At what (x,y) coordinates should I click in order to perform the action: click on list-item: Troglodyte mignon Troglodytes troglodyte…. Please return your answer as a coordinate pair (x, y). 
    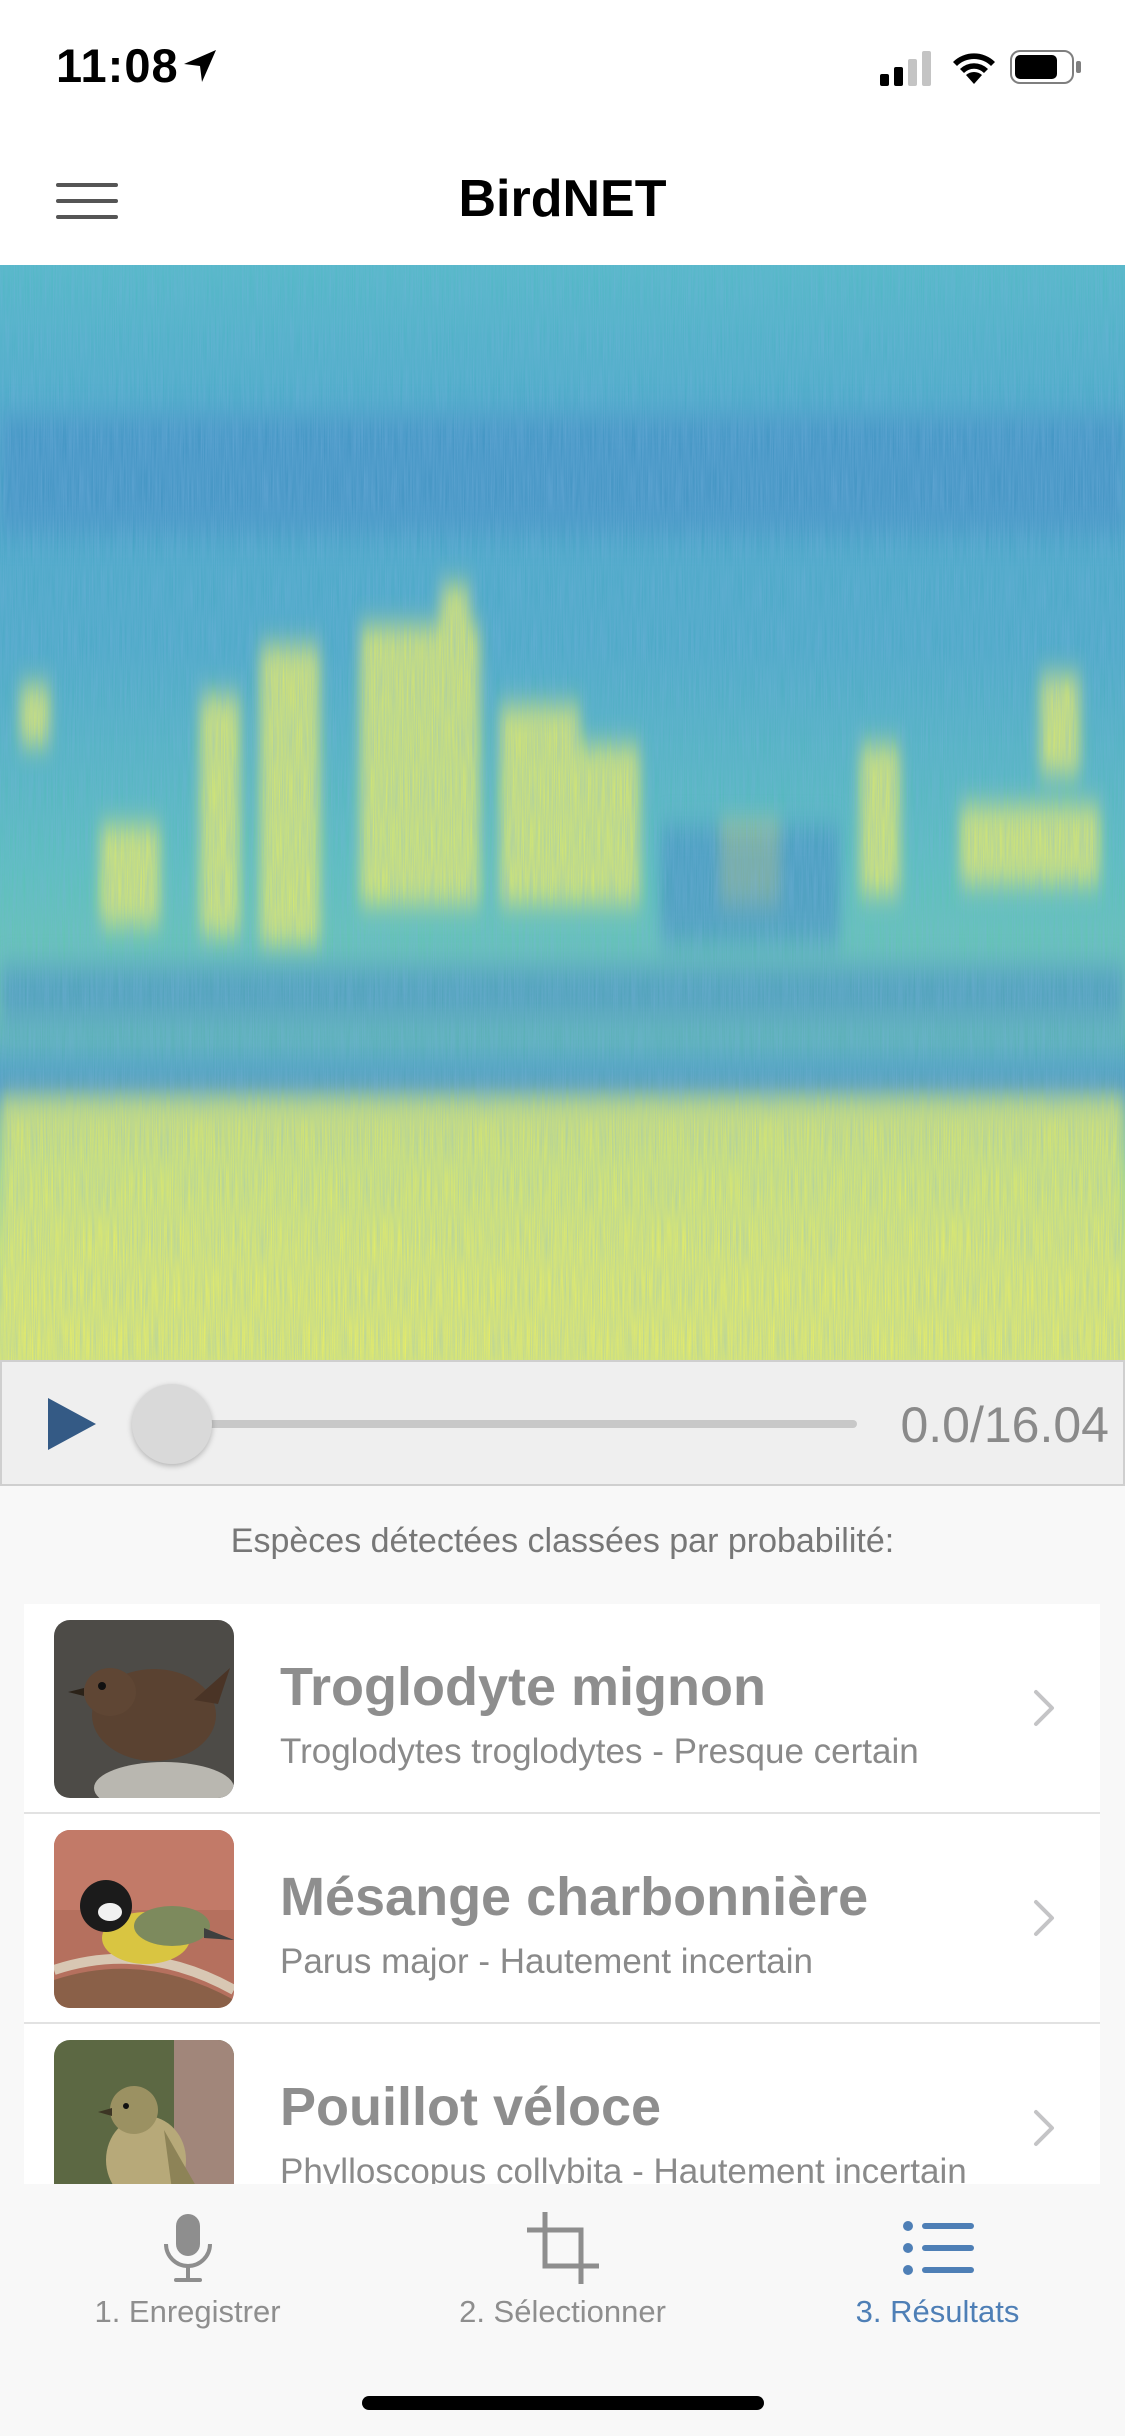
    Looking at the image, I should click on (562, 1709).